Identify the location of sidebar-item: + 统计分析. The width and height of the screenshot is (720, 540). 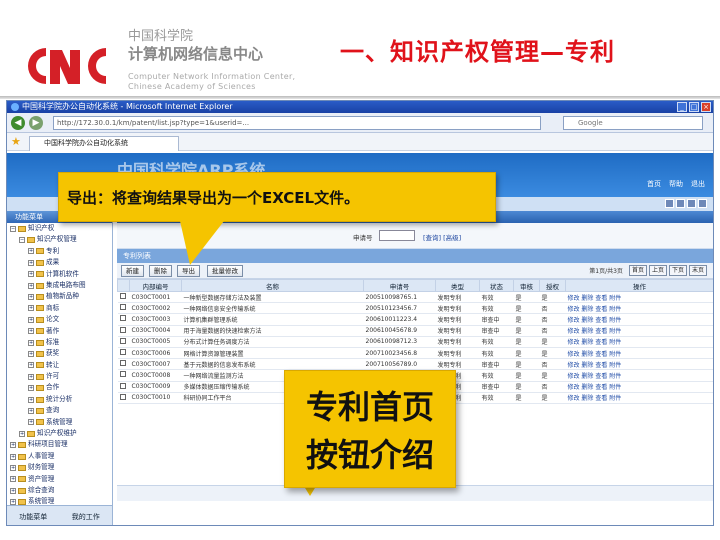
(59, 399).